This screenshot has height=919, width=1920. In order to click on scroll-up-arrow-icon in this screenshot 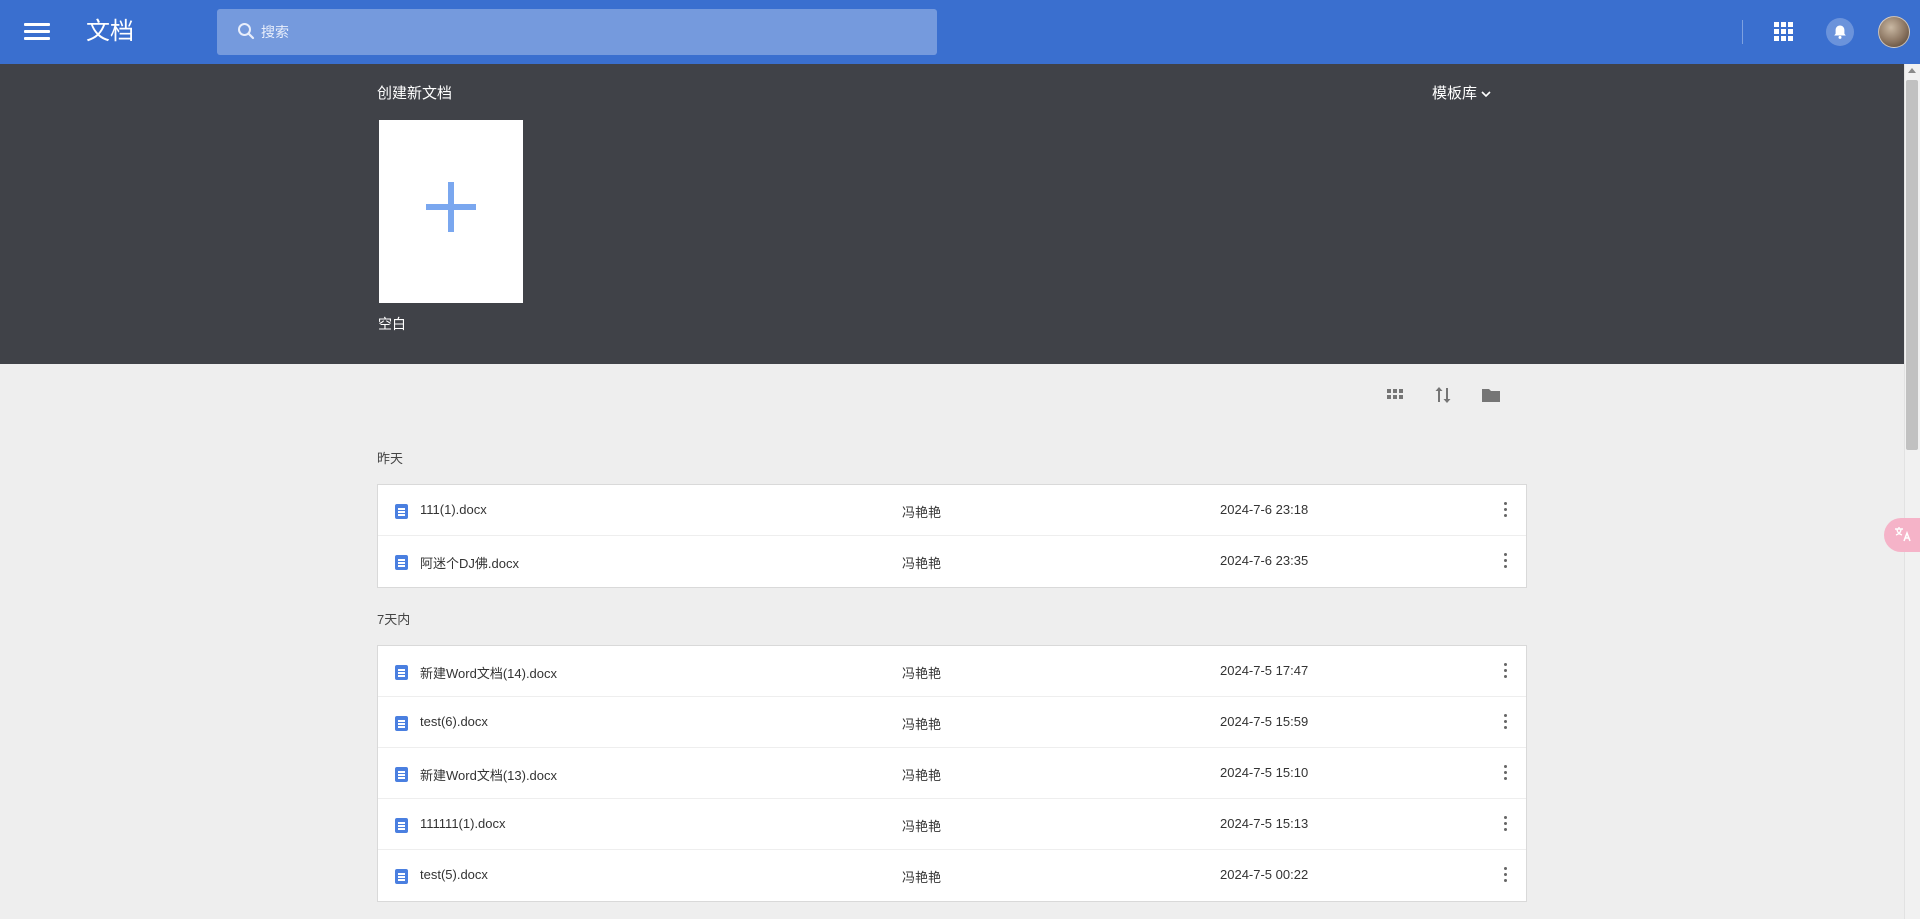, I will do `click(1912, 70)`.